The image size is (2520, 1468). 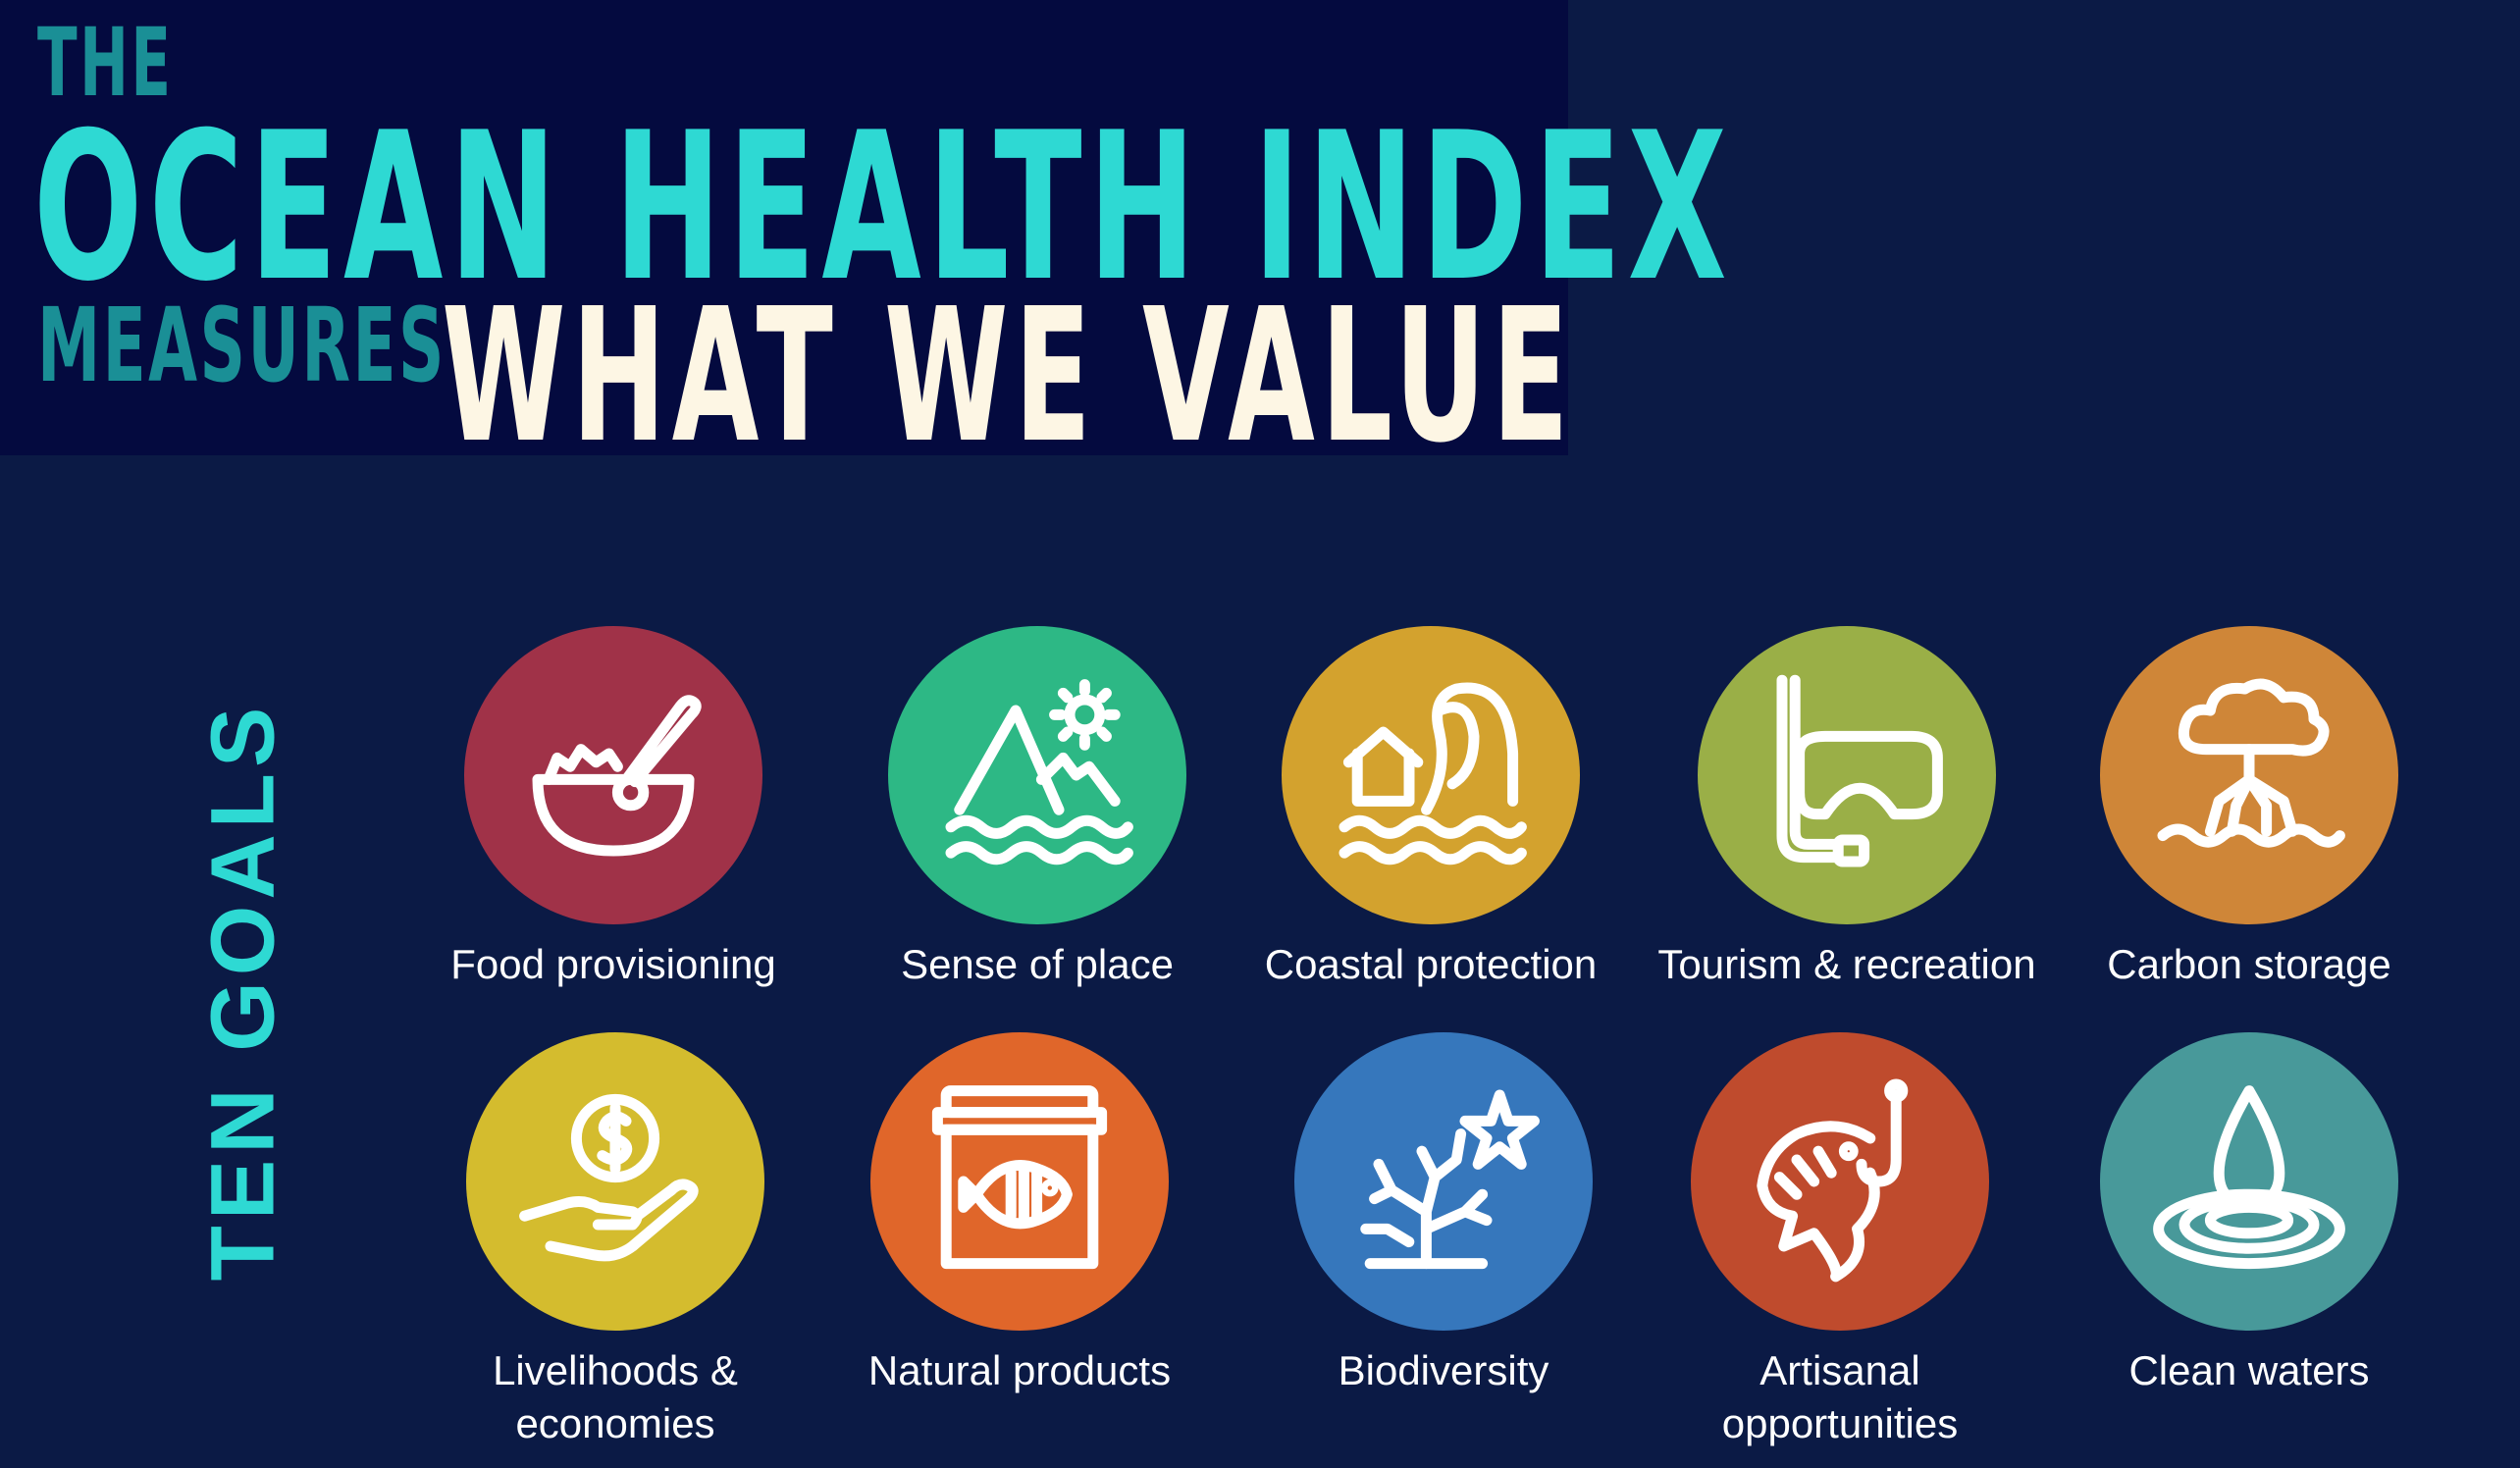 I want to click on hand-coin-icon, so click(x=615, y=1181).